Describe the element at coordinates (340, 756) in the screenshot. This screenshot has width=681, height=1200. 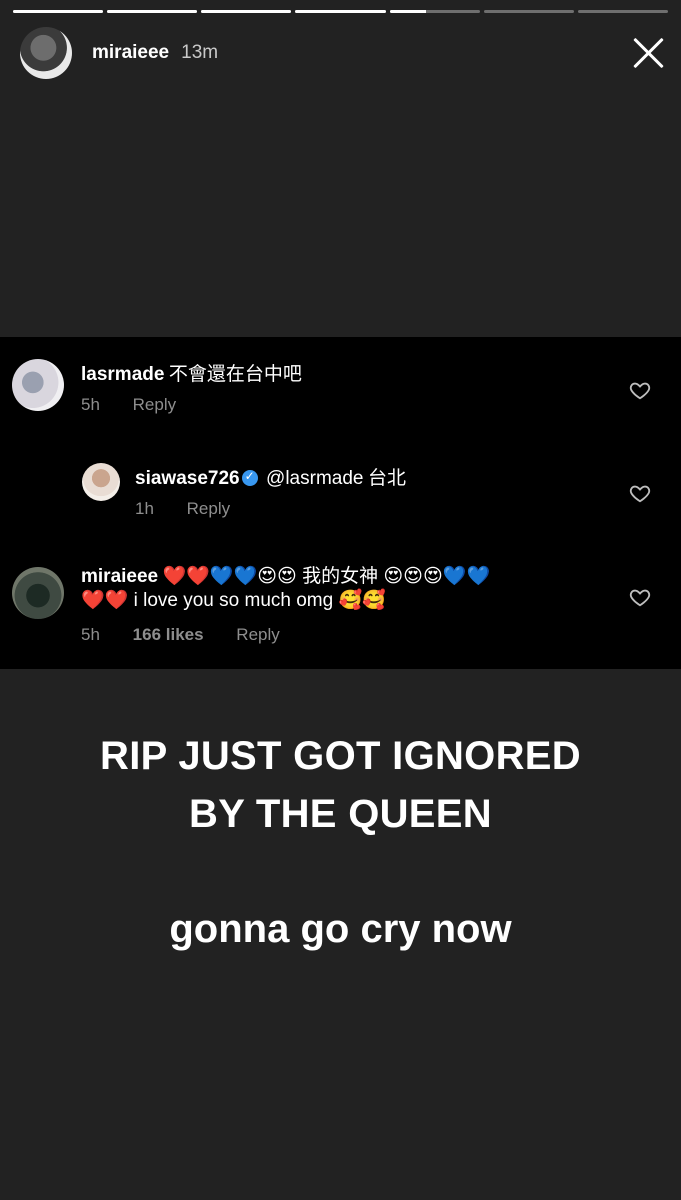
I see `caption-line-1: RIP JUST GOT IGNORED` at that location.